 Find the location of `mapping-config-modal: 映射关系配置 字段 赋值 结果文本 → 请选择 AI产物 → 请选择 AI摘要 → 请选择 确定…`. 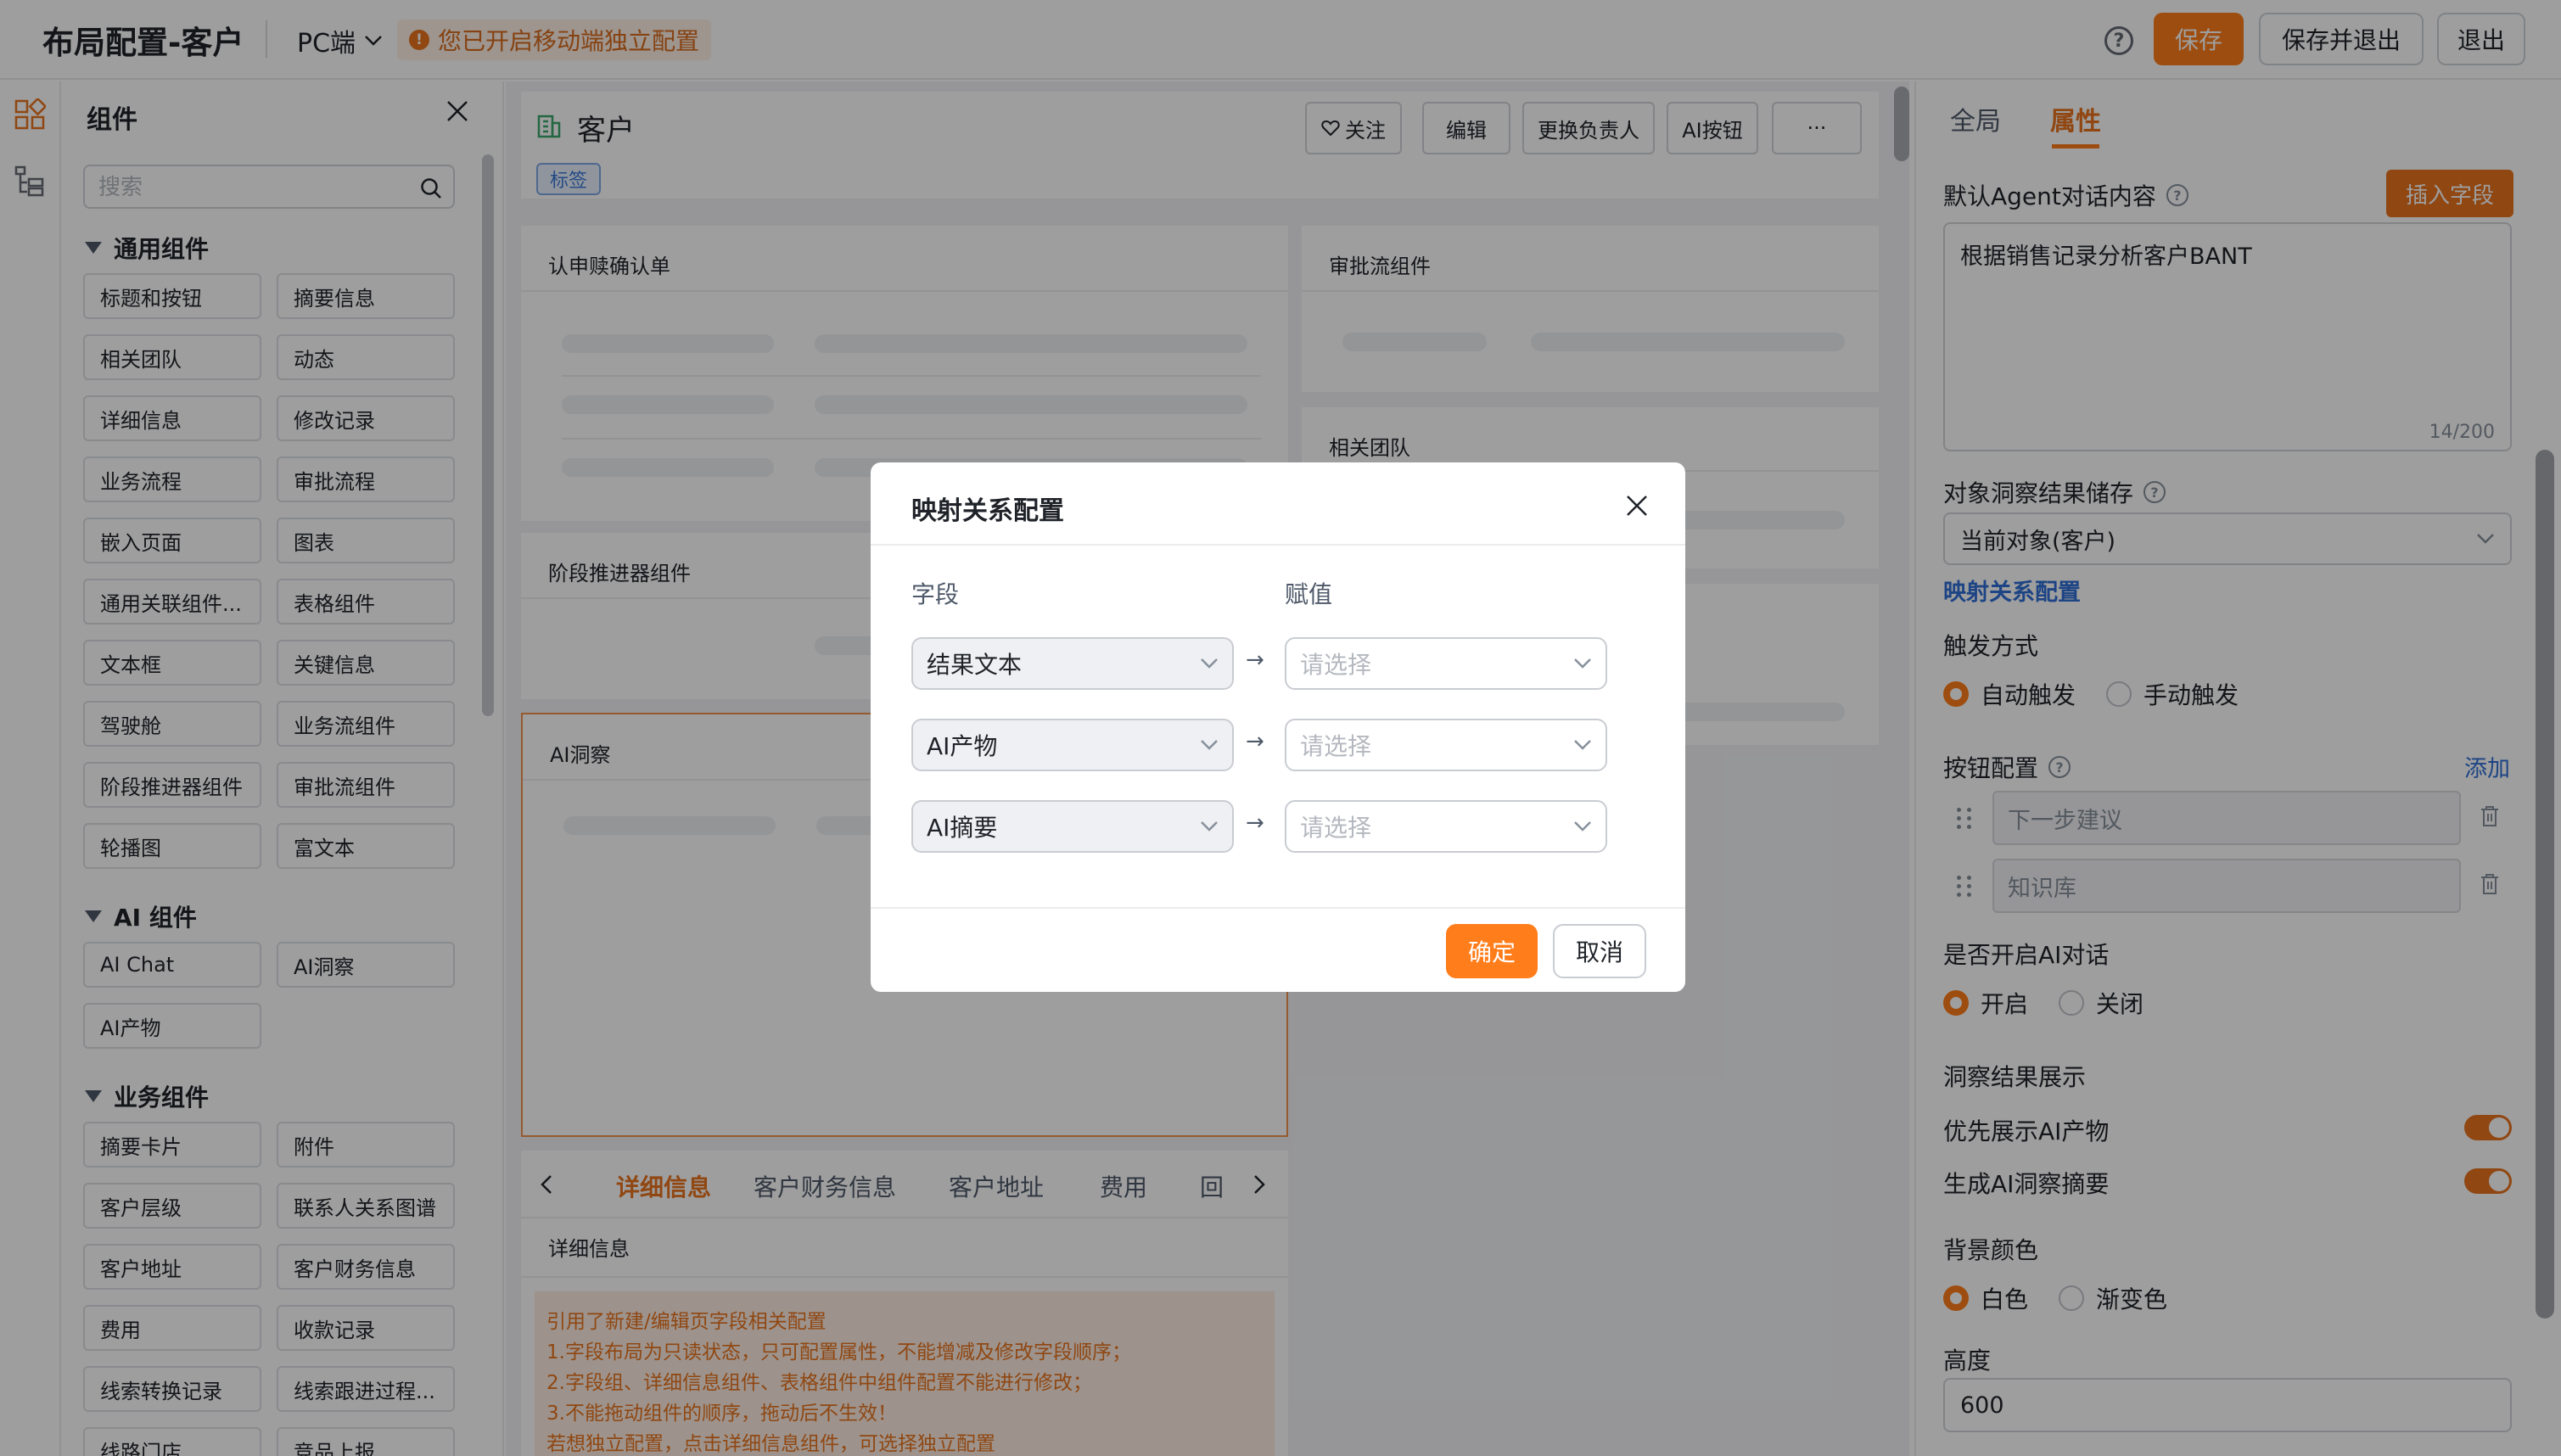

mapping-config-modal: 映射关系配置 字段 赋值 结果文本 → 请选择 AI产物 → 请选择 AI摘要 → 请选择 确定… is located at coordinates (1278, 727).